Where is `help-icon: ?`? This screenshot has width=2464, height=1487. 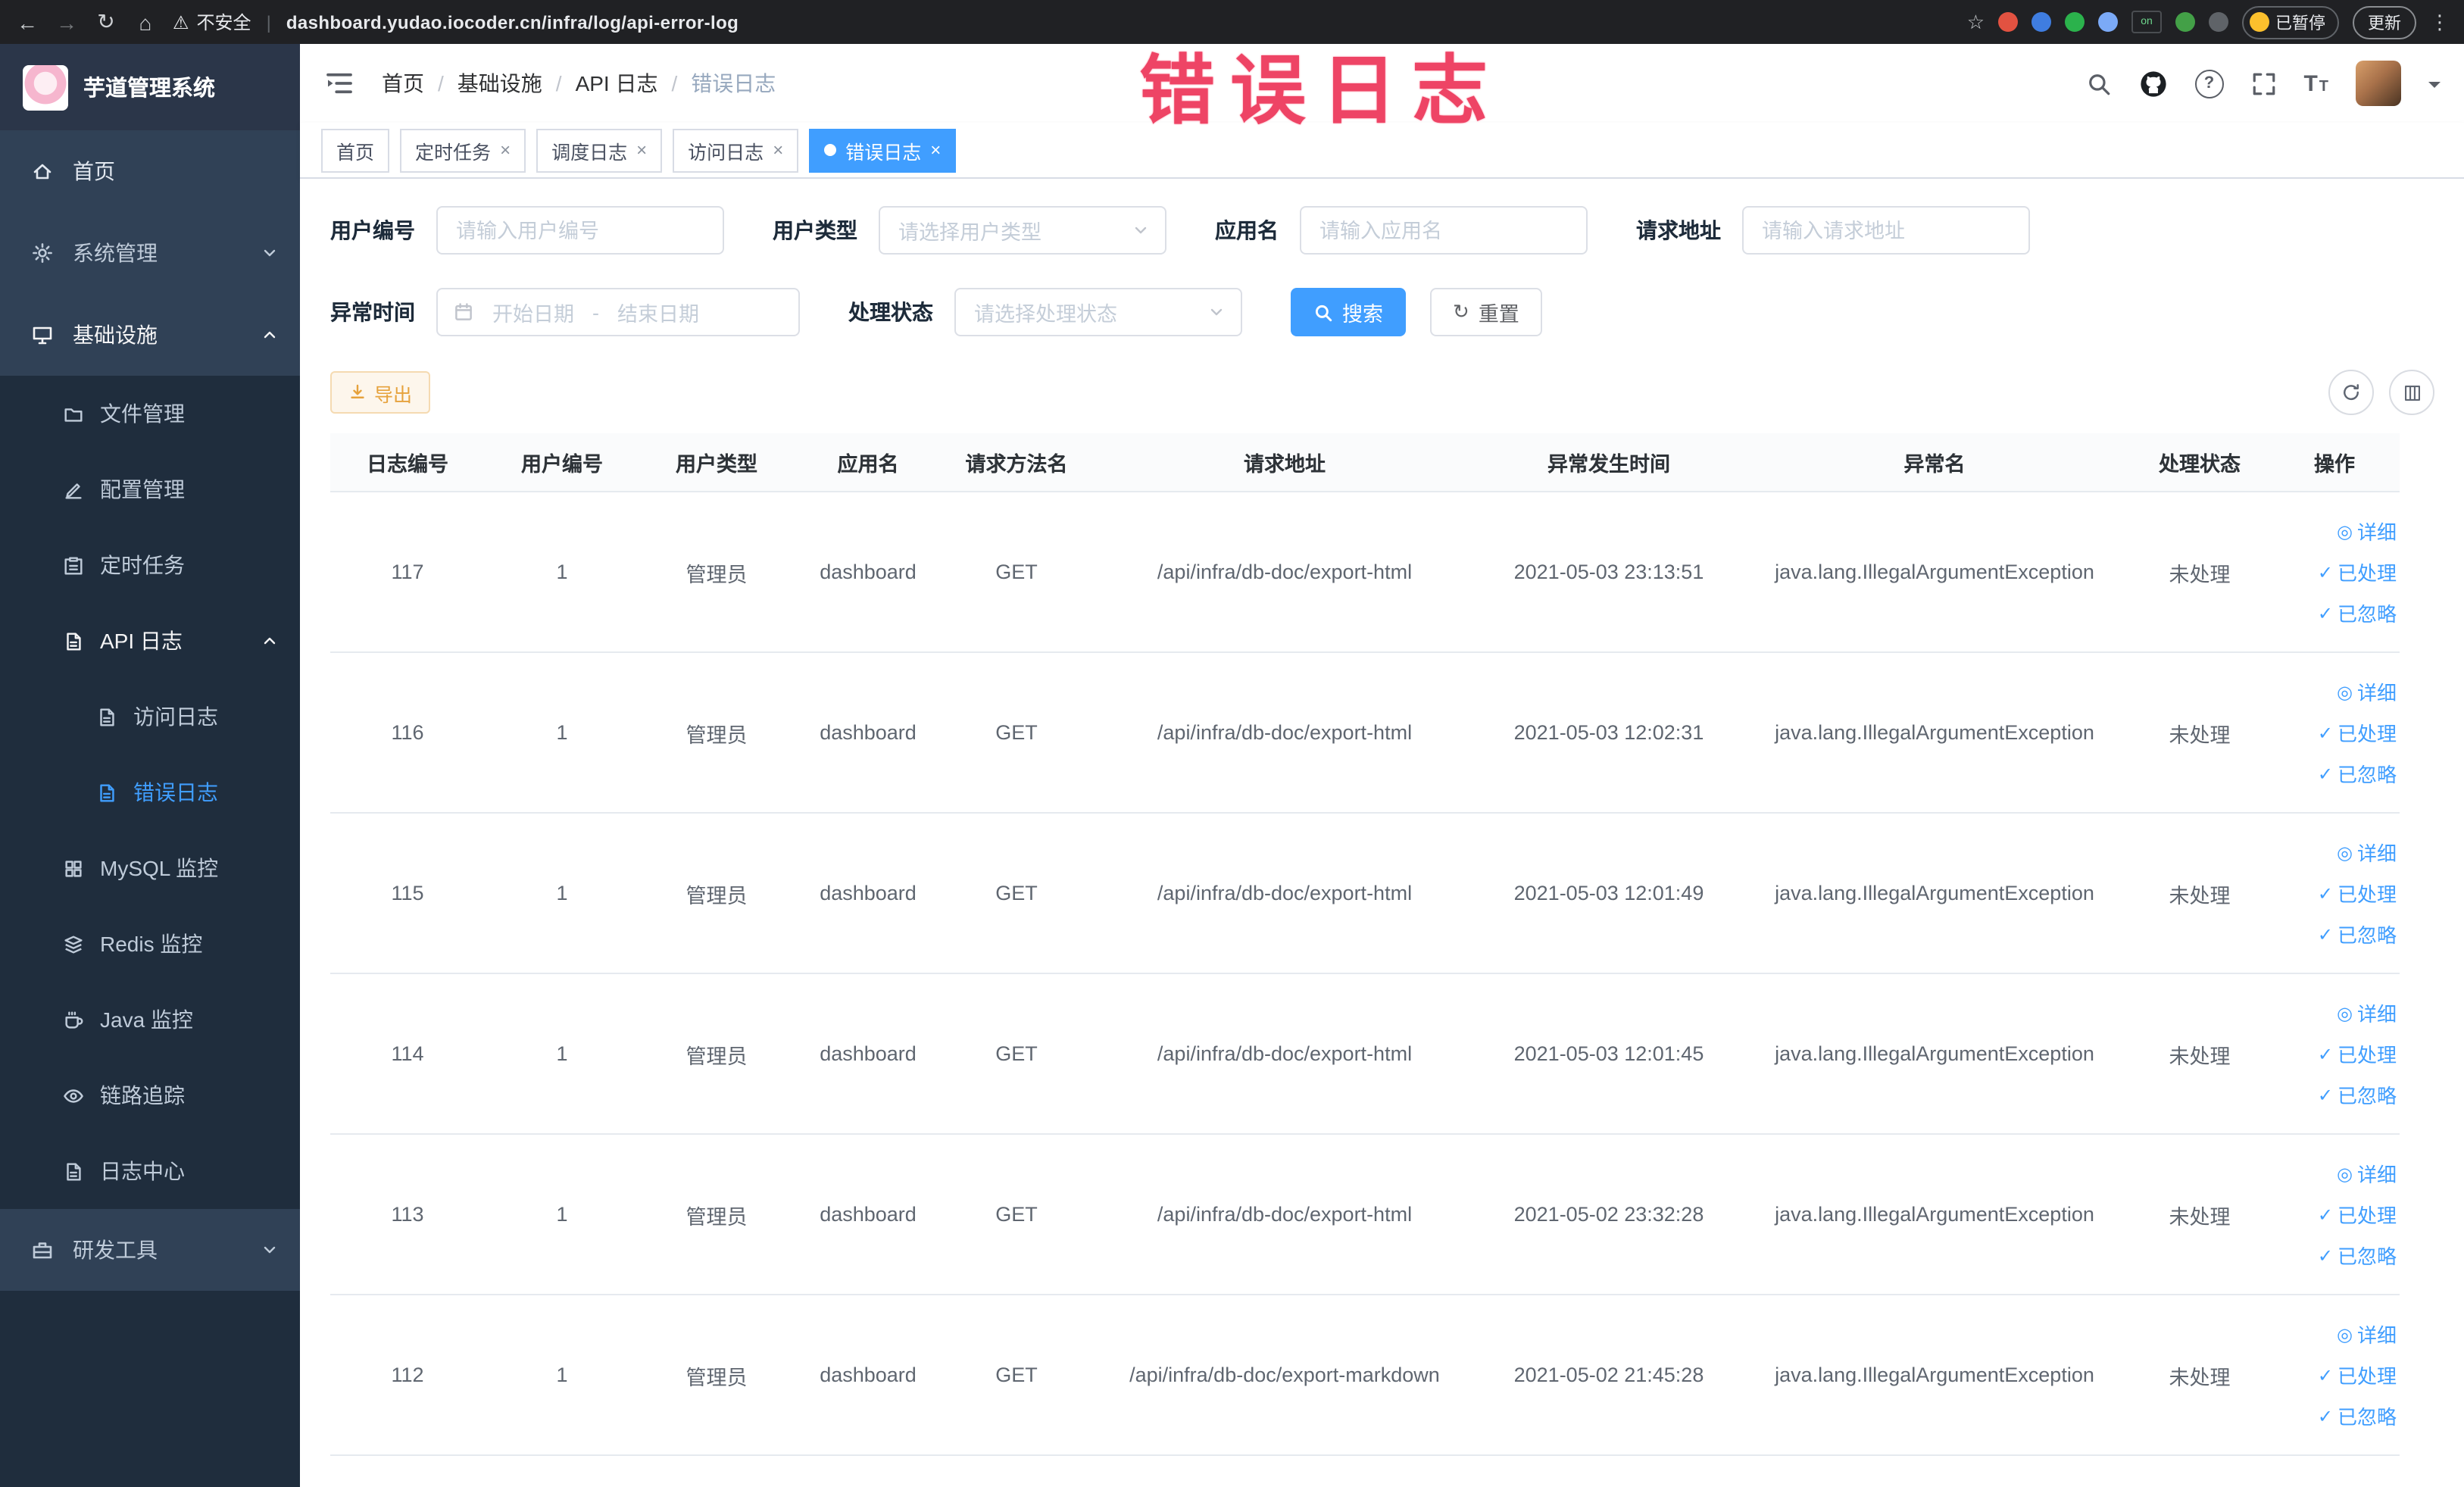 help-icon: ? is located at coordinates (2209, 83).